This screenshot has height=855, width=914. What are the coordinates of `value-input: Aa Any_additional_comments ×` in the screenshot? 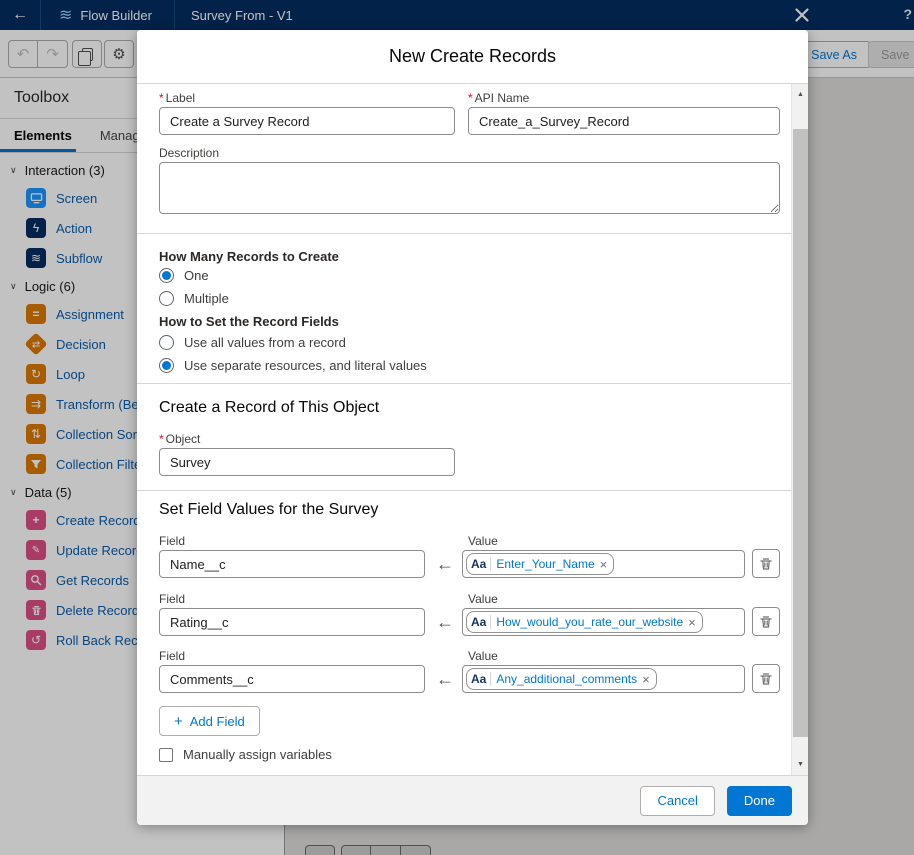 It's located at (603, 679).